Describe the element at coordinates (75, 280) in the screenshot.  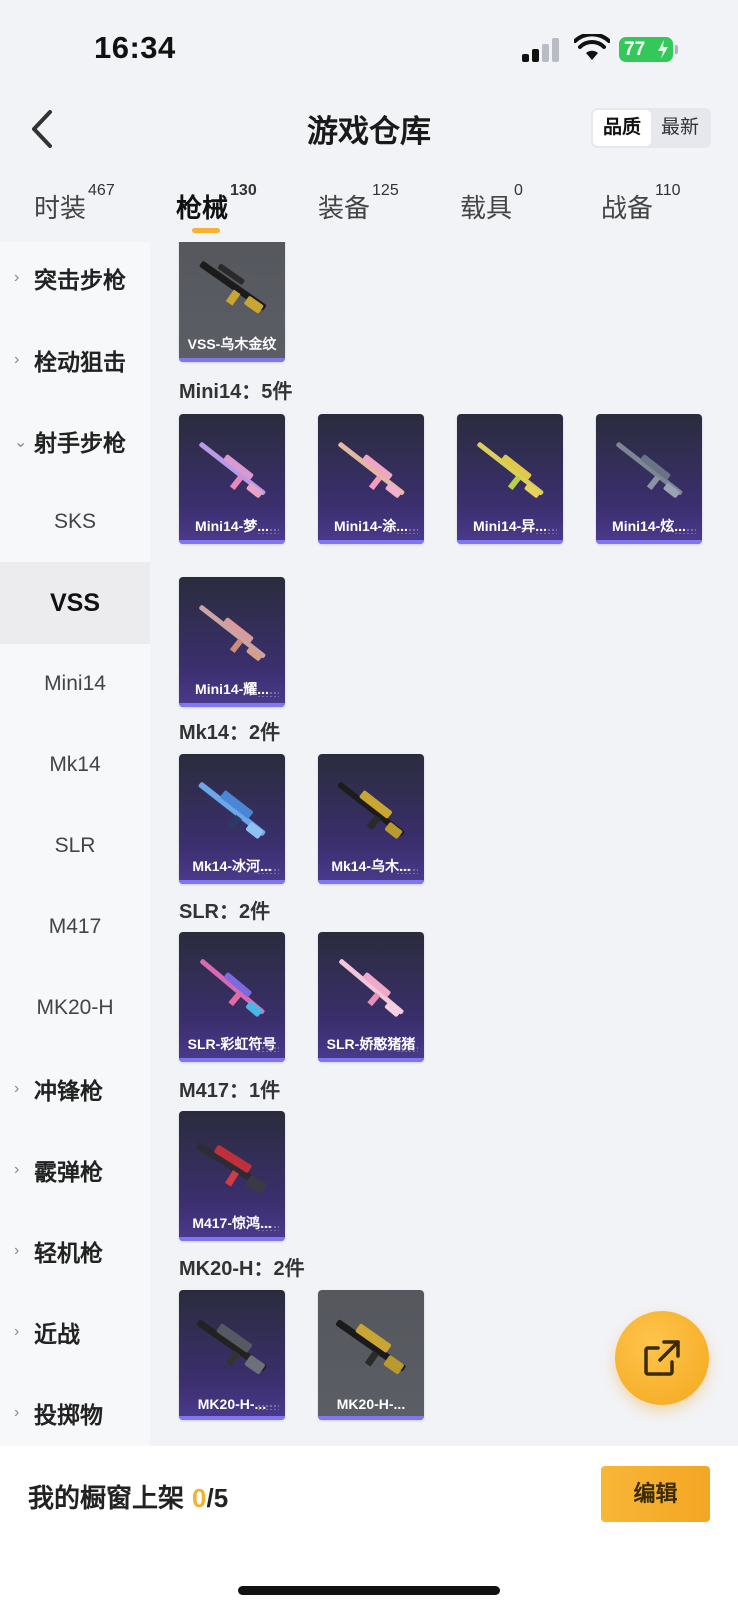
I see `sidebar-item-assault-rifle: › 突击步枪` at that location.